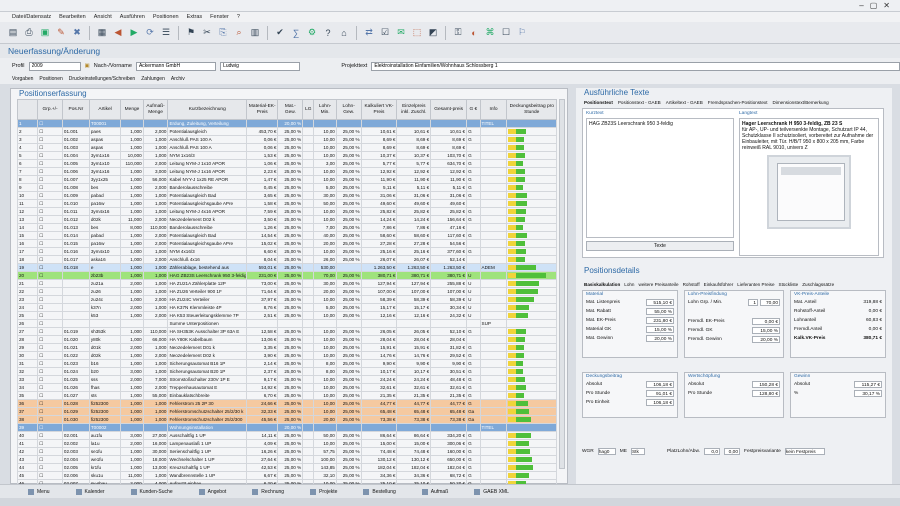  What do you see at coordinates (598, 102) in the screenshot?
I see `text-tab-0: Positionstext` at bounding box center [598, 102].